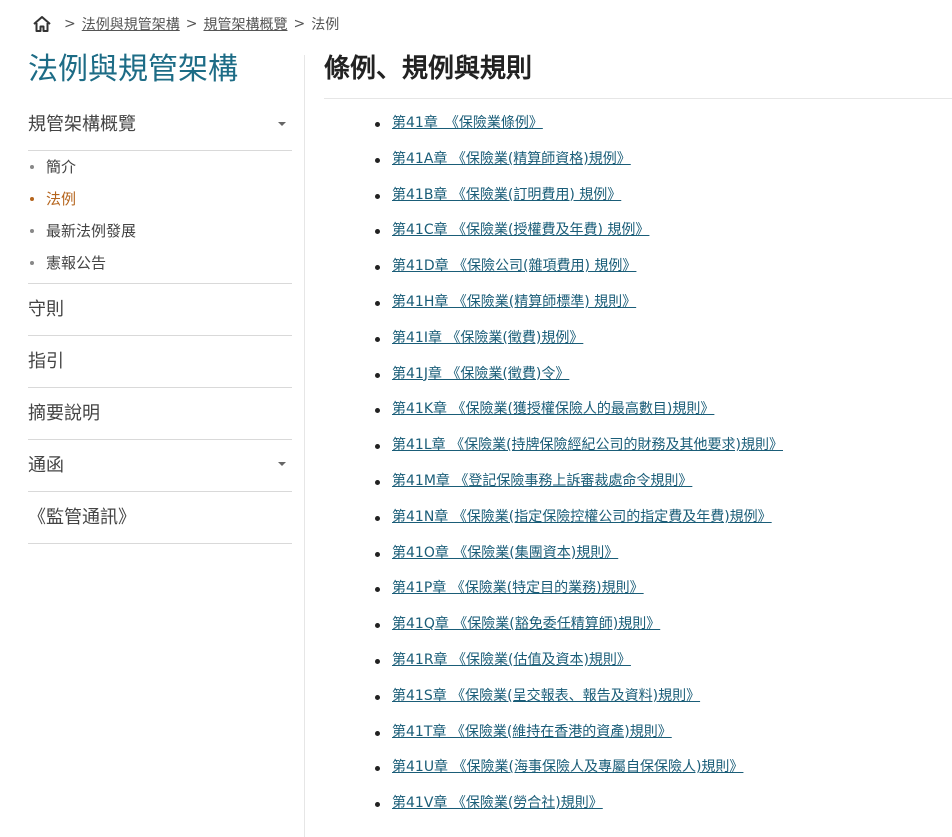 The width and height of the screenshot is (952, 837). What do you see at coordinates (526, 624) in the screenshot?
I see `ordinance-link: 第41Q章 《保險業(豁免委任精算師)規則》` at bounding box center [526, 624].